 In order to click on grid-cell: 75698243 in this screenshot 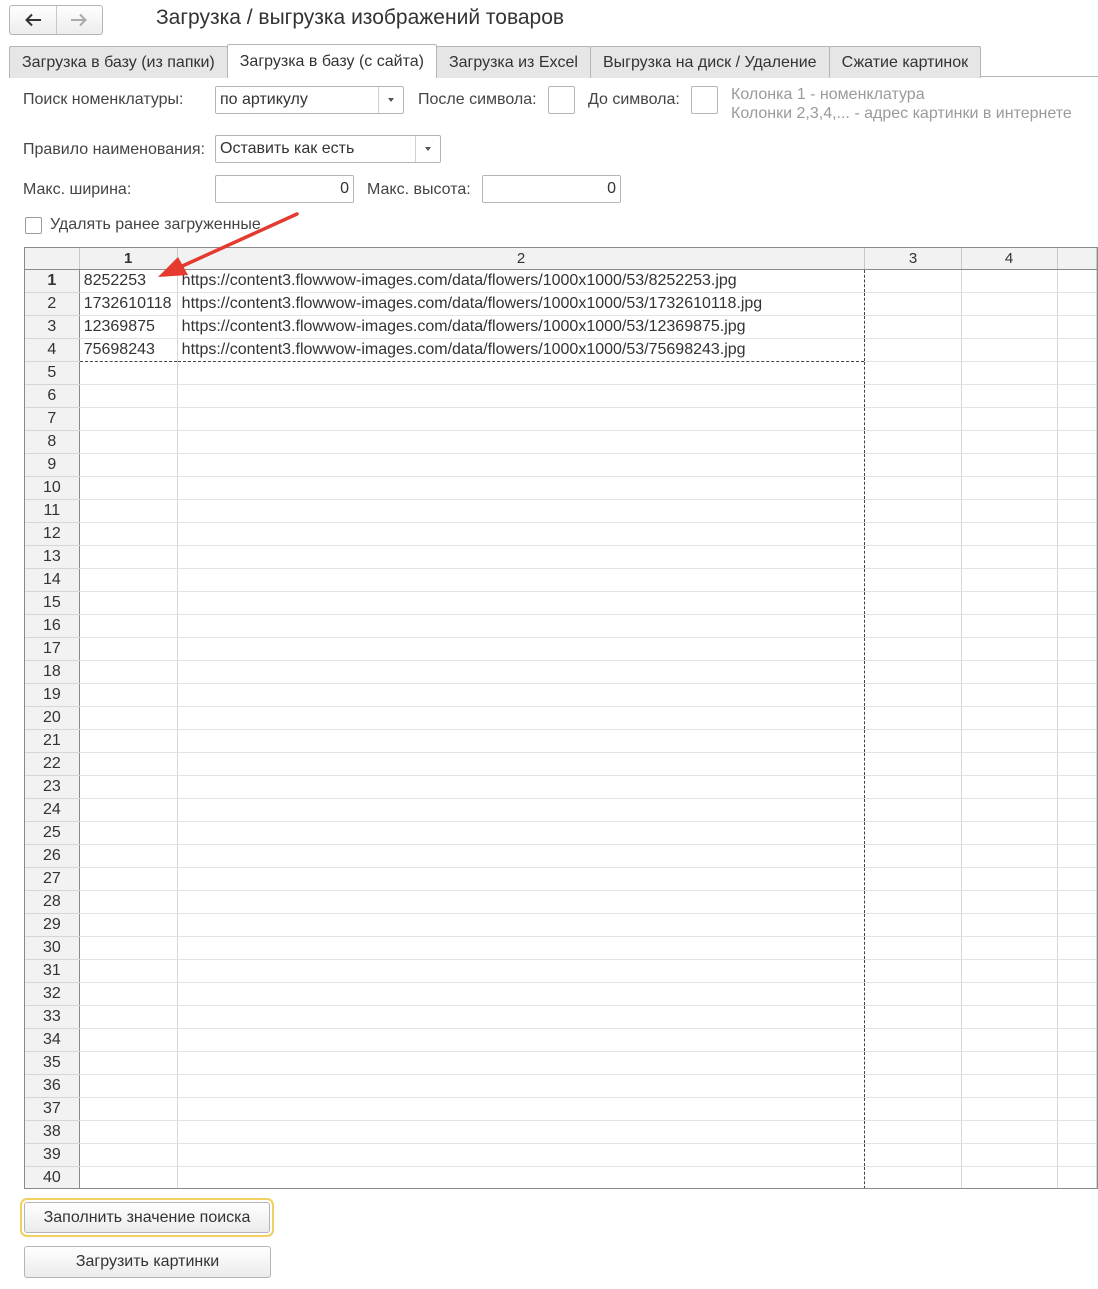, I will do `click(128, 350)`.